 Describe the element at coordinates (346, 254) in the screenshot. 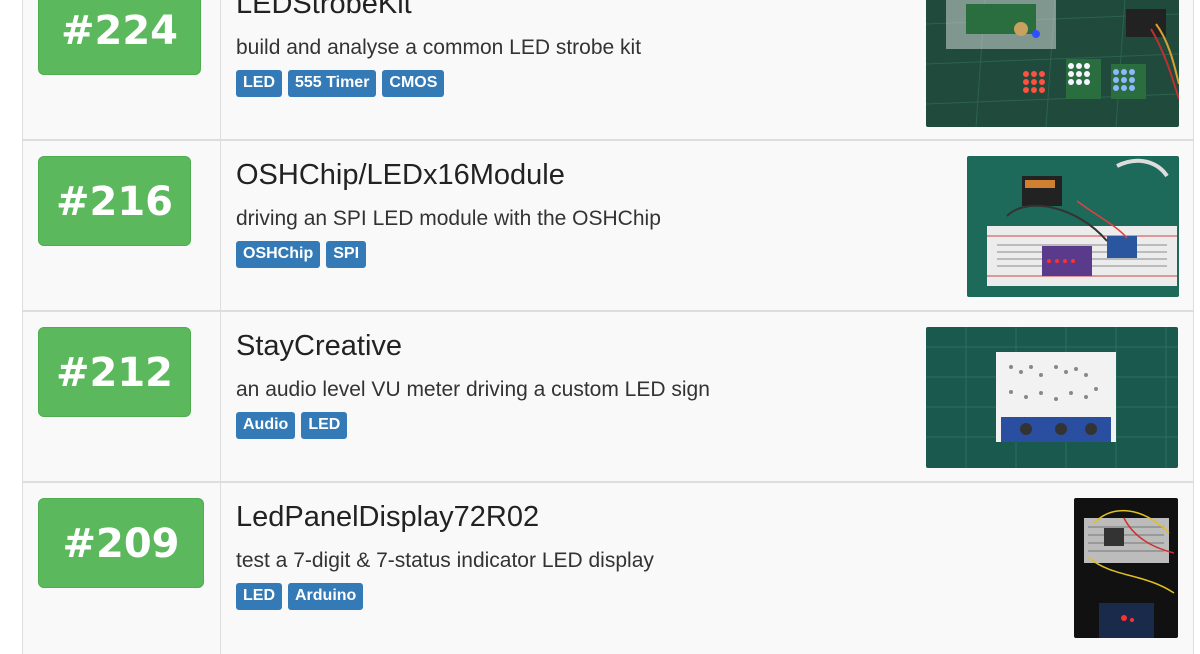

I see `tag-label: SPI` at that location.